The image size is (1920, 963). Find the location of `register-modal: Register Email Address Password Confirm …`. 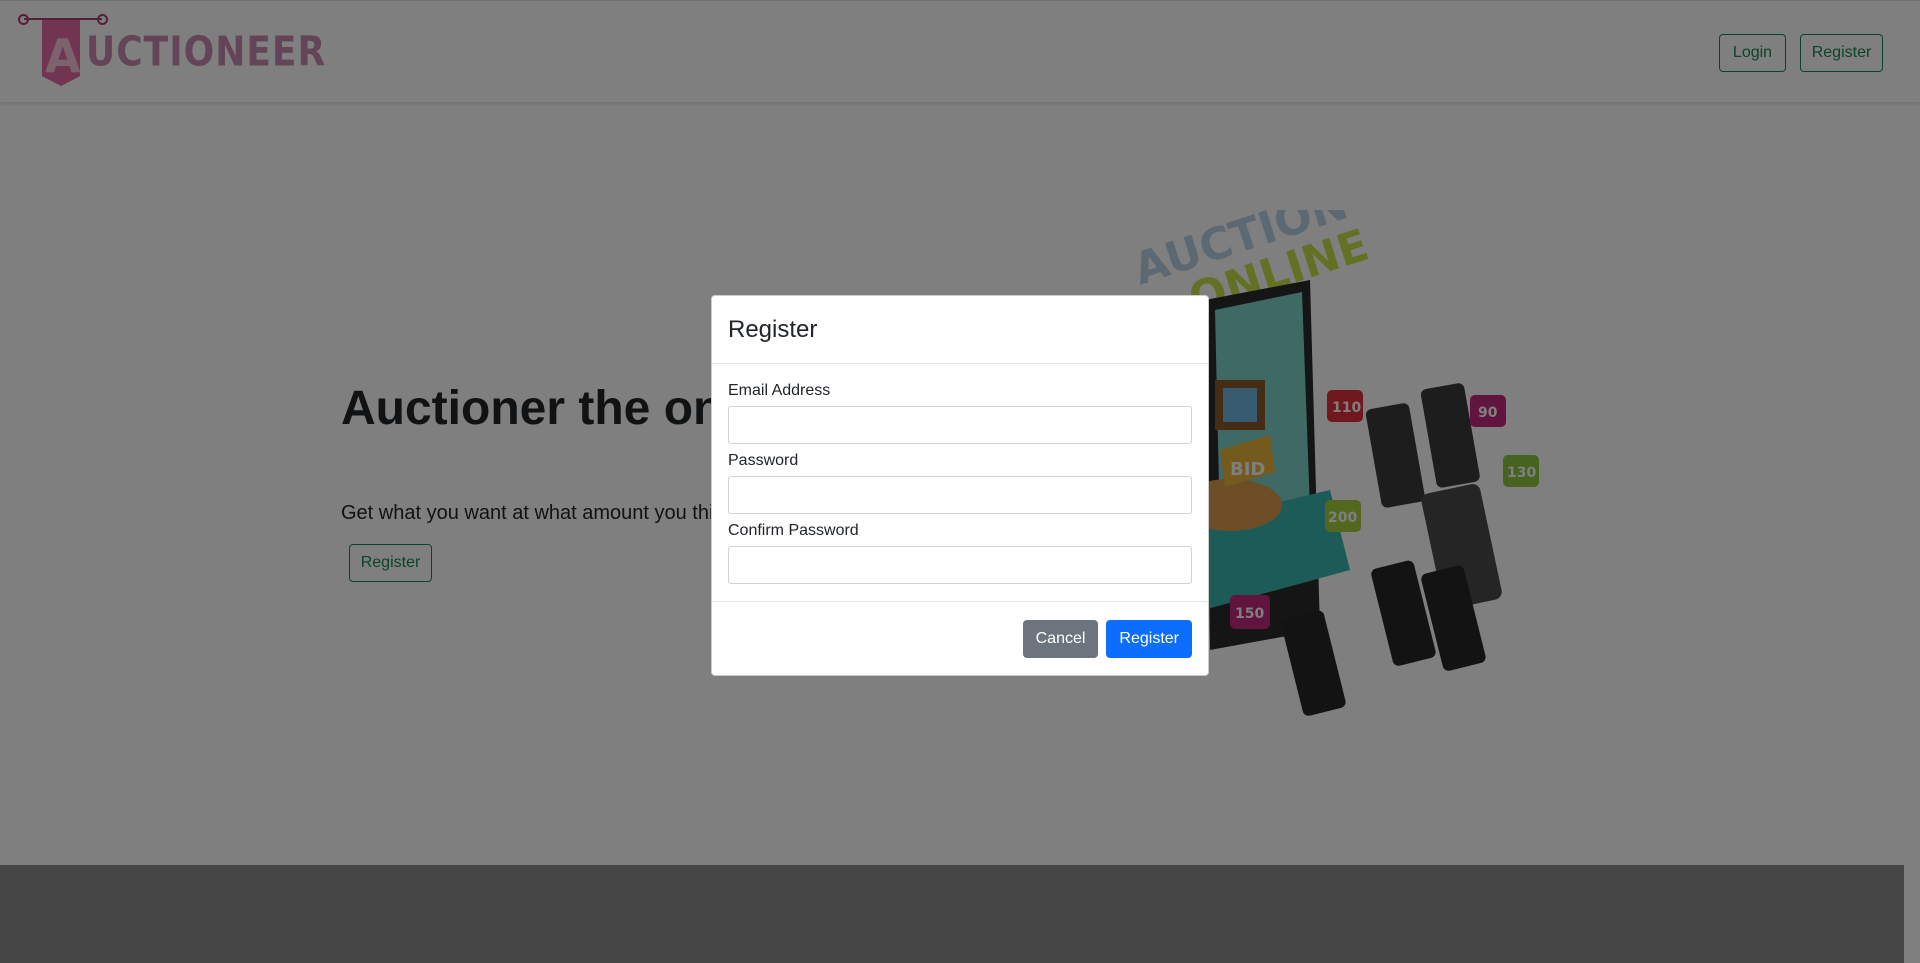

register-modal: Register Email Address Password Confirm … is located at coordinates (960, 485).